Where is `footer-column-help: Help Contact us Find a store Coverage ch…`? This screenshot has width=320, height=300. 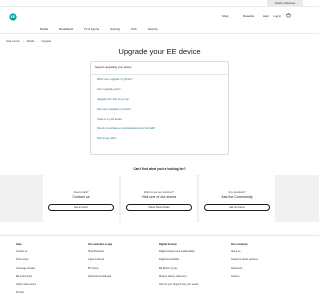 footer-column-help: Help Contact us Find a store Coverage ch… is located at coordinates (26, 271).